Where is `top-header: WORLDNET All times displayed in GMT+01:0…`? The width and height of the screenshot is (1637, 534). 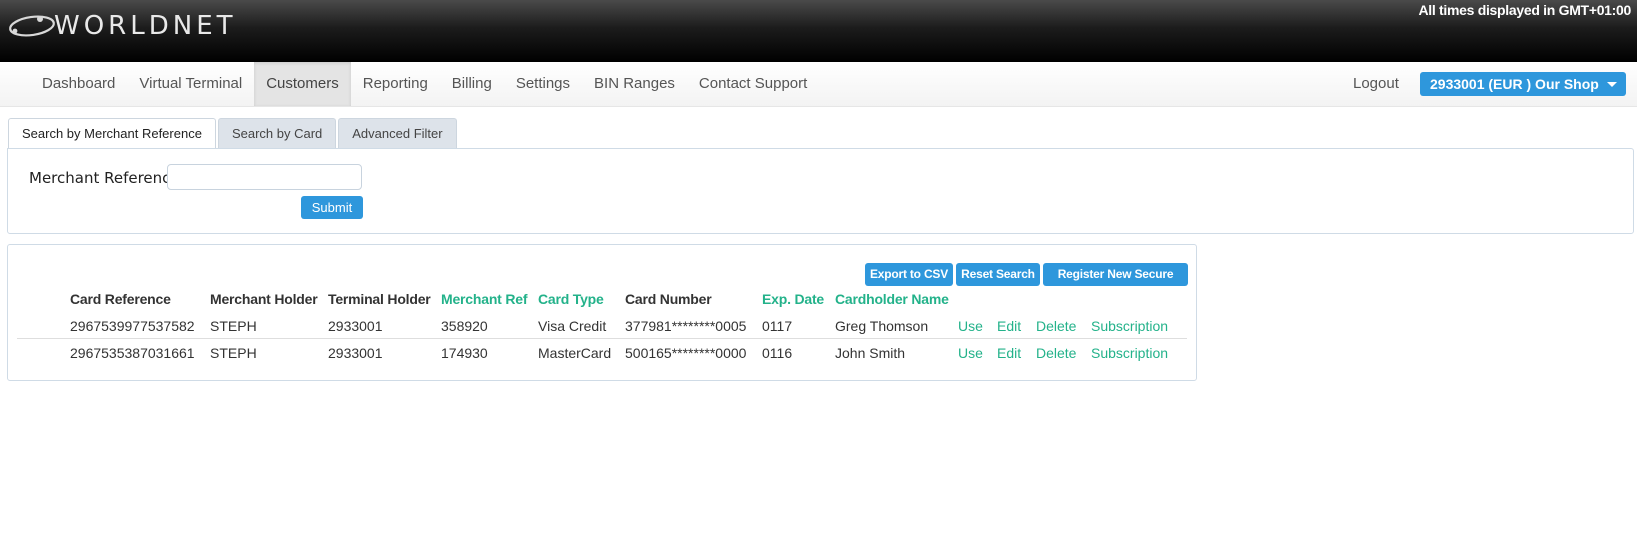
top-header: WORLDNET All times displayed in GMT+01:0… is located at coordinates (818, 31).